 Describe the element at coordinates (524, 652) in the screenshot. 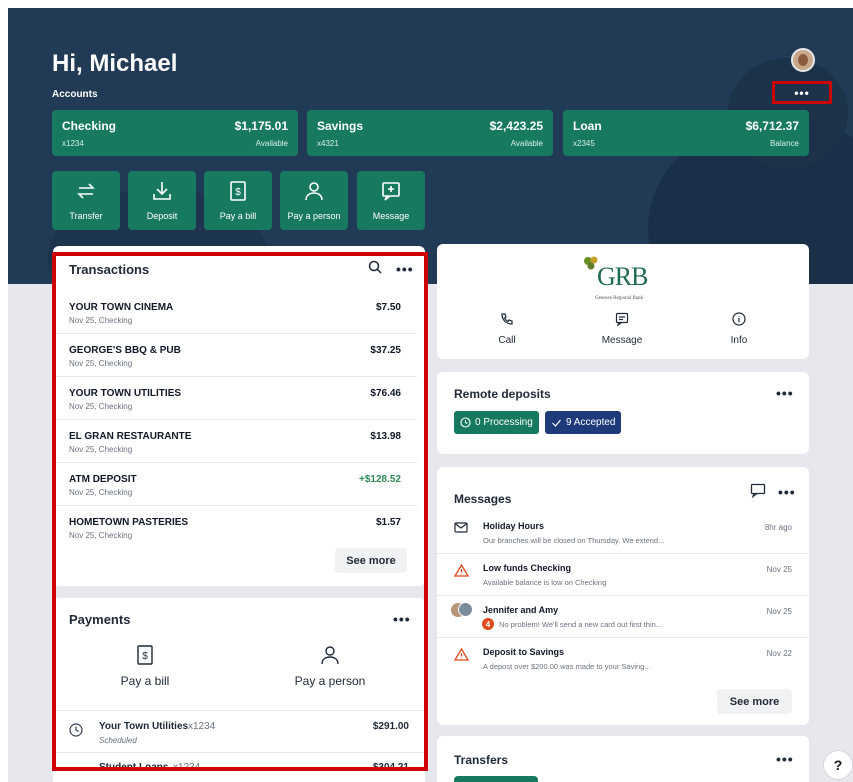

I see `message-title: Deposit to Savings` at that location.